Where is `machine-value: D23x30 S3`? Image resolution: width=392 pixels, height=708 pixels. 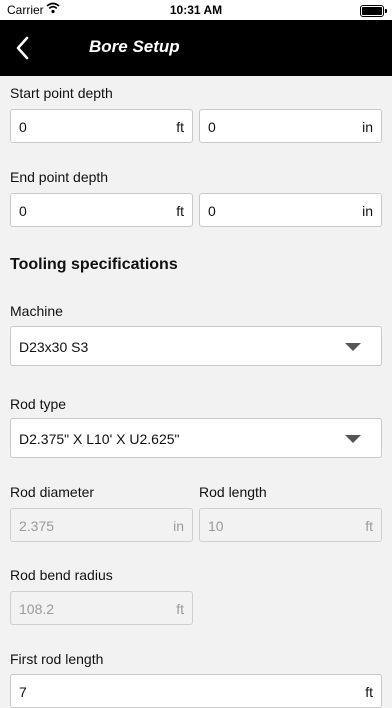
machine-value: D23x30 S3 is located at coordinates (54, 347).